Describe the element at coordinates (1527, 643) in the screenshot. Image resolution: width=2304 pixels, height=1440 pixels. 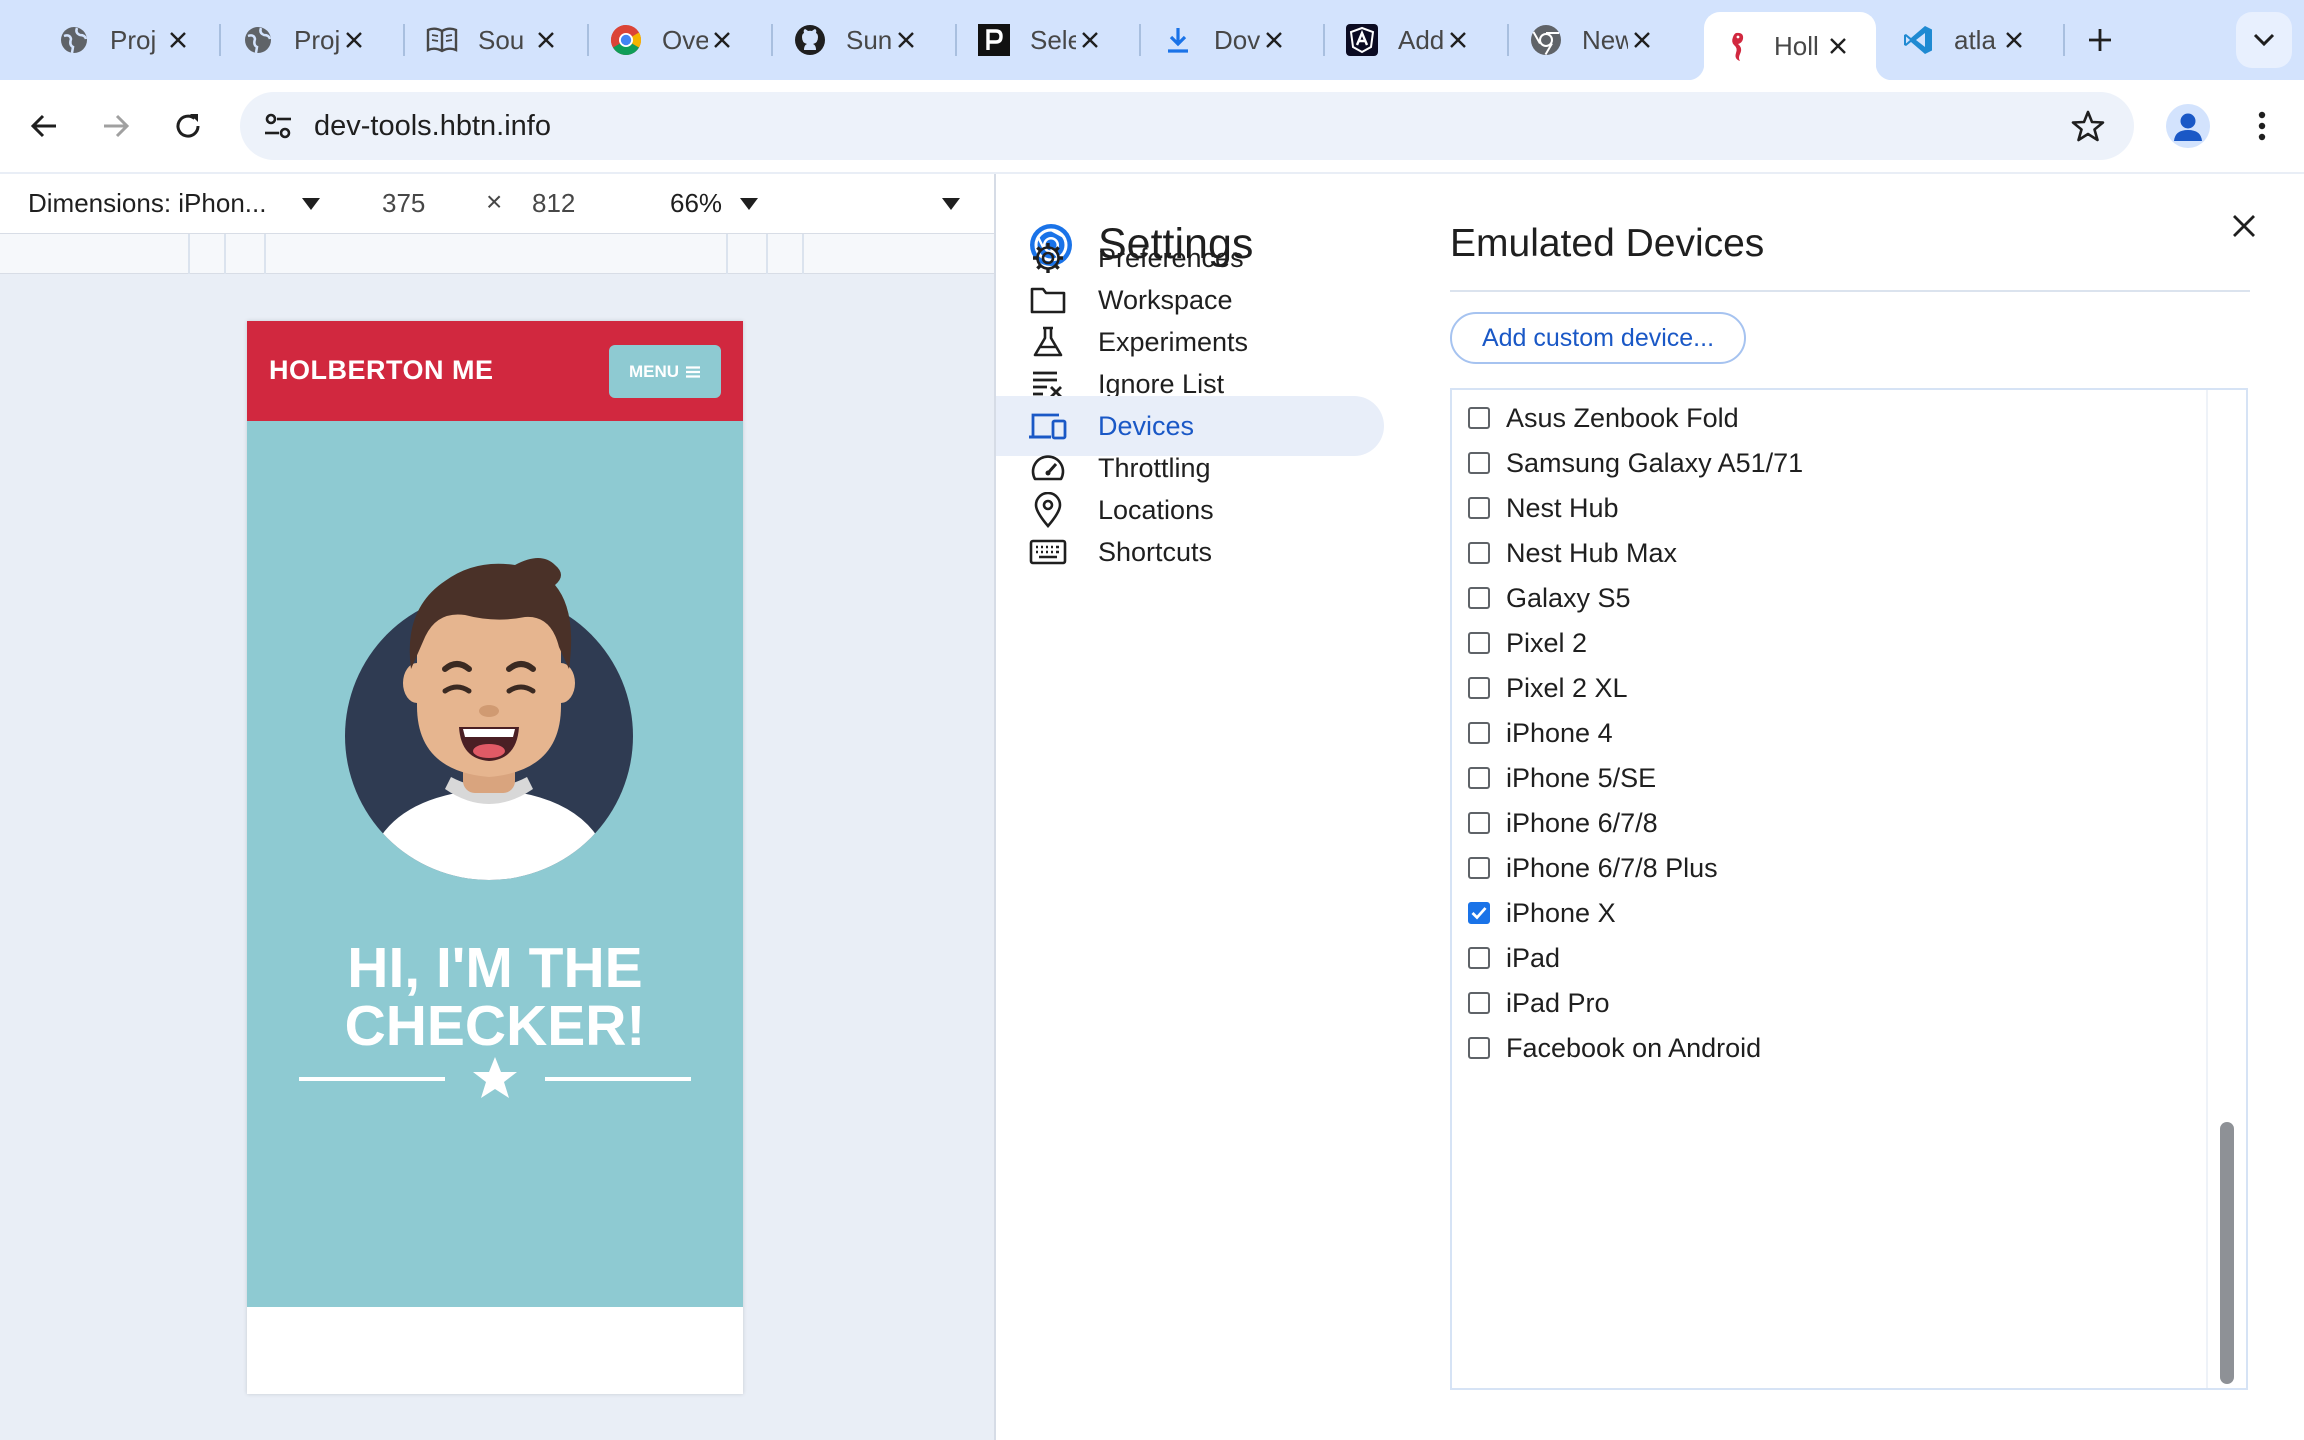
I see `device-item: Pixel 2` at that location.